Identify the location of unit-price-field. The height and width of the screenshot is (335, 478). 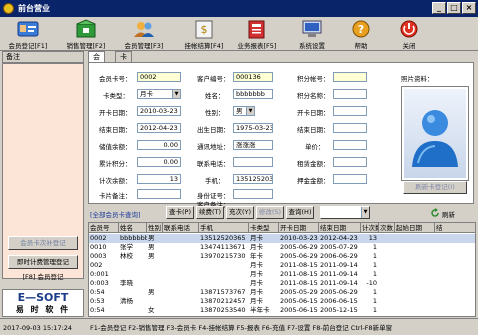
(350, 145).